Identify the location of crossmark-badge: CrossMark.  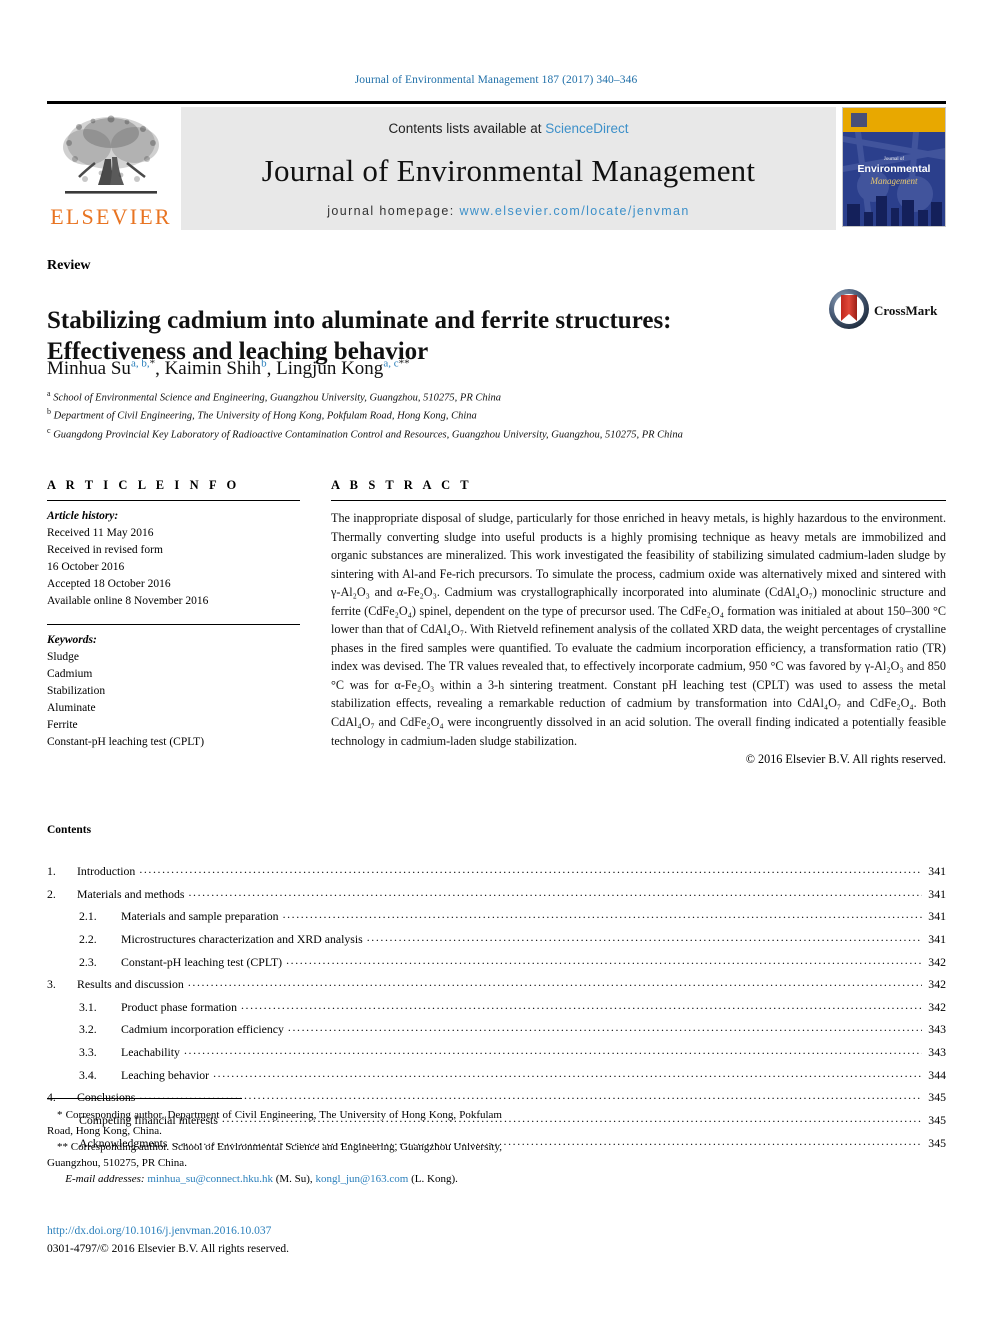
(887, 311).